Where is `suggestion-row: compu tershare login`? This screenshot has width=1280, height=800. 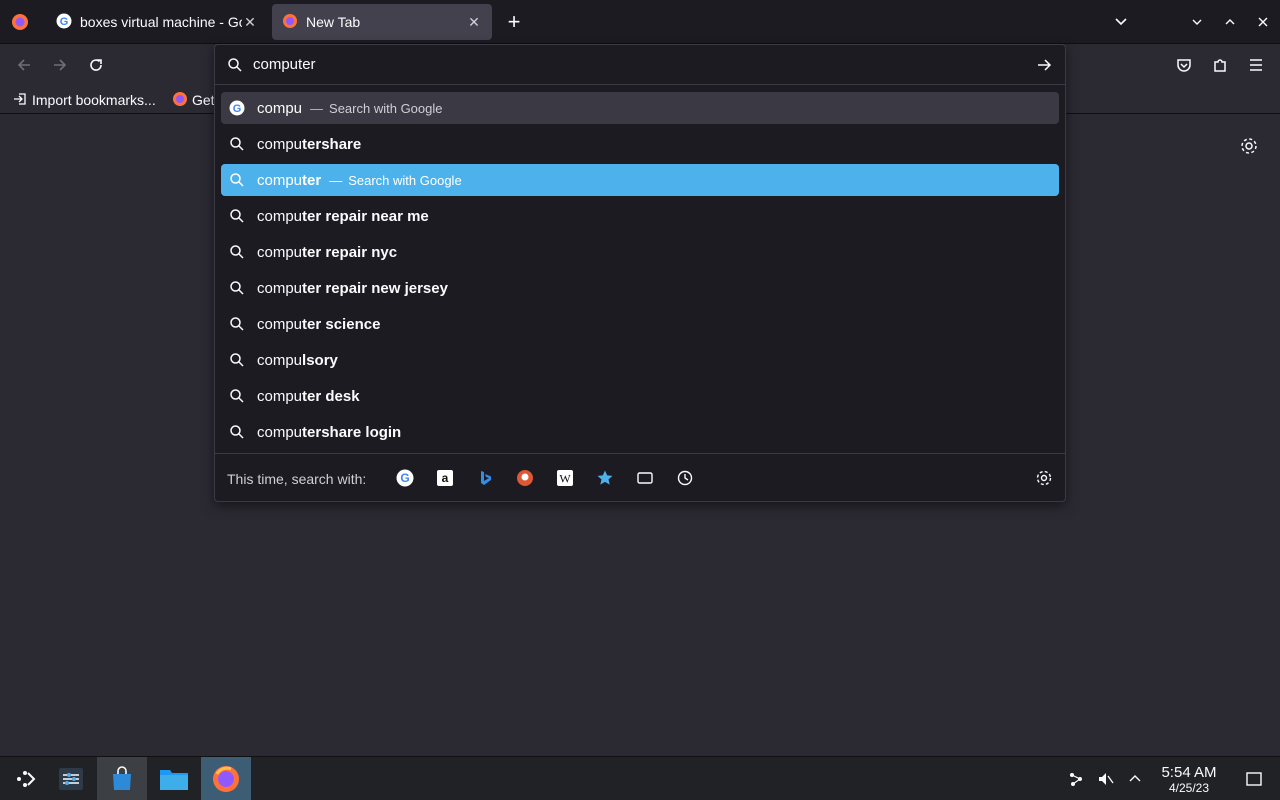 suggestion-row: compu tershare login is located at coordinates (640, 432).